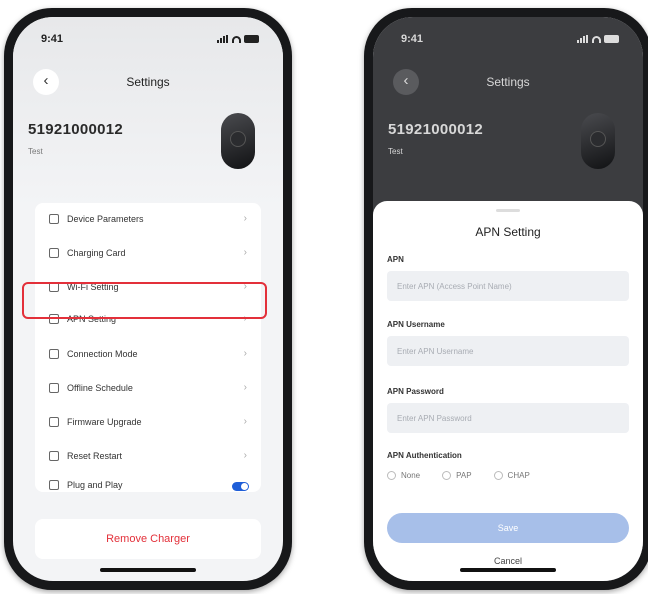 Image resolution: width=648 pixels, height=594 pixels. What do you see at coordinates (95, 456) in the screenshot?
I see `menu-item-label: Reset Restart` at bounding box center [95, 456].